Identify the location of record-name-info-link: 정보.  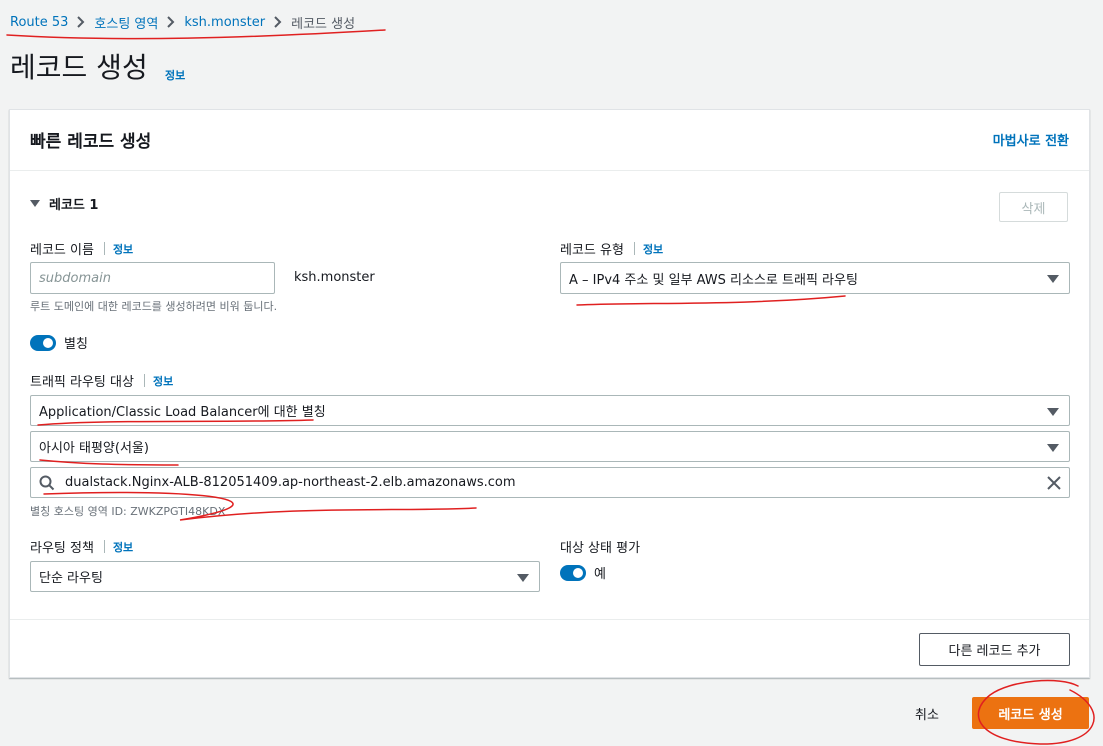
(123, 249).